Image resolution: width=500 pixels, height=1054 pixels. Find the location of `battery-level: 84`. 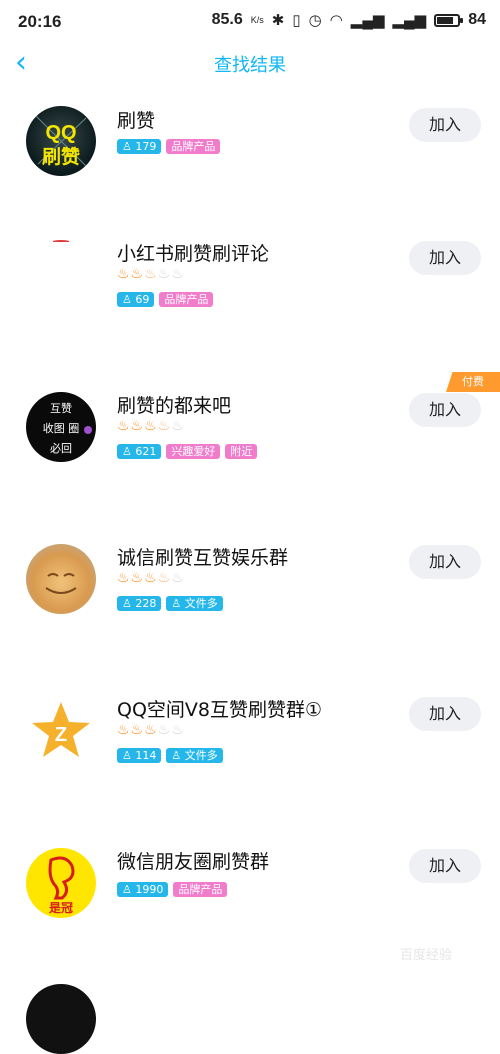

battery-level: 84 is located at coordinates (477, 19).